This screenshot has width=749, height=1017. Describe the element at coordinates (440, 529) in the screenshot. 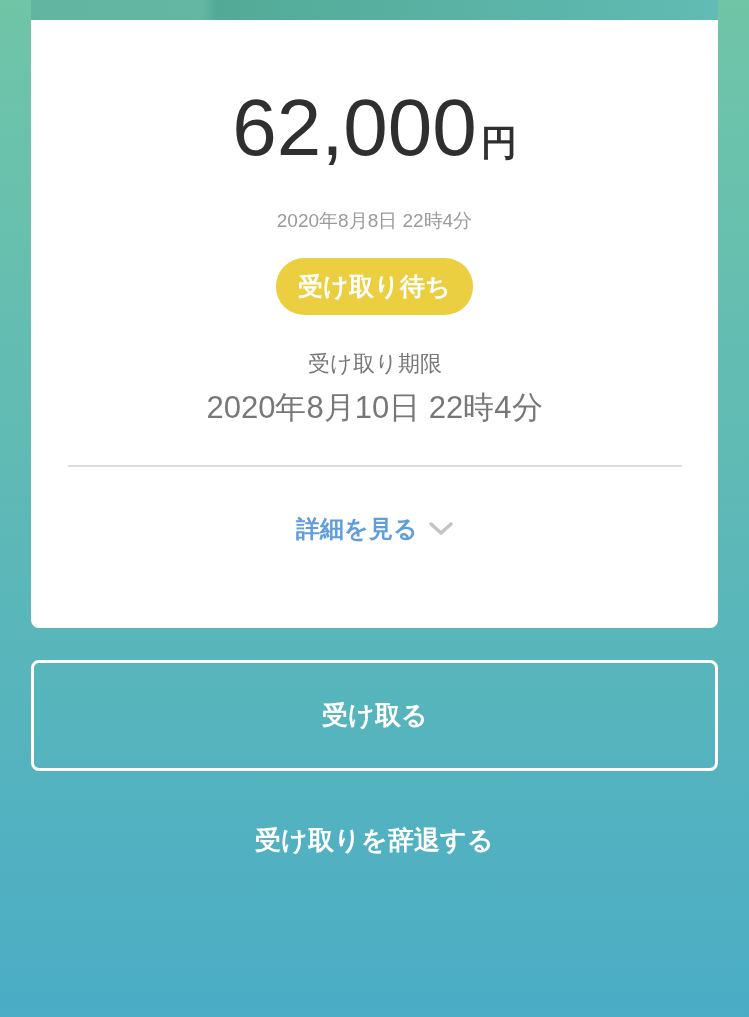

I see `chevron-down-icon` at that location.